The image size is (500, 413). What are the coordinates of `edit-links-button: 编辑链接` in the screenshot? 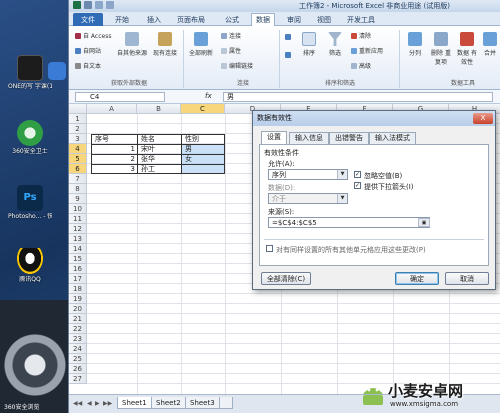 It's located at (237, 65).